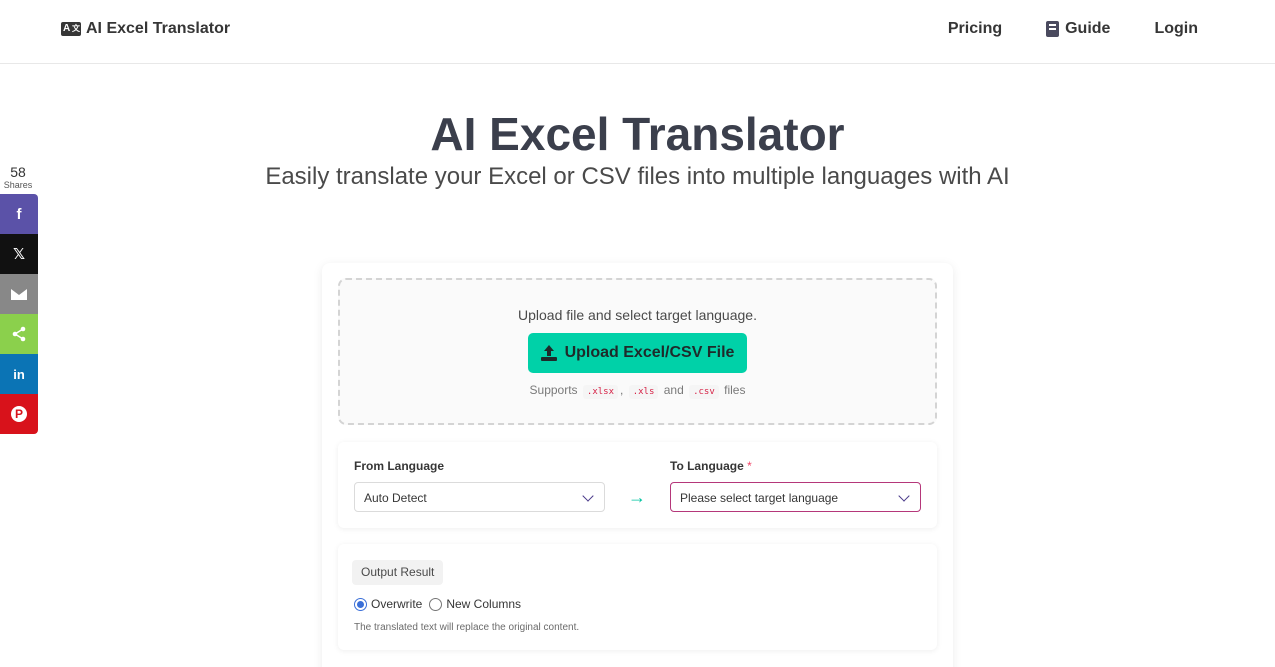 The width and height of the screenshot is (1275, 667). What do you see at coordinates (759, 498) in the screenshot?
I see `to-language-value: Please select target language` at bounding box center [759, 498].